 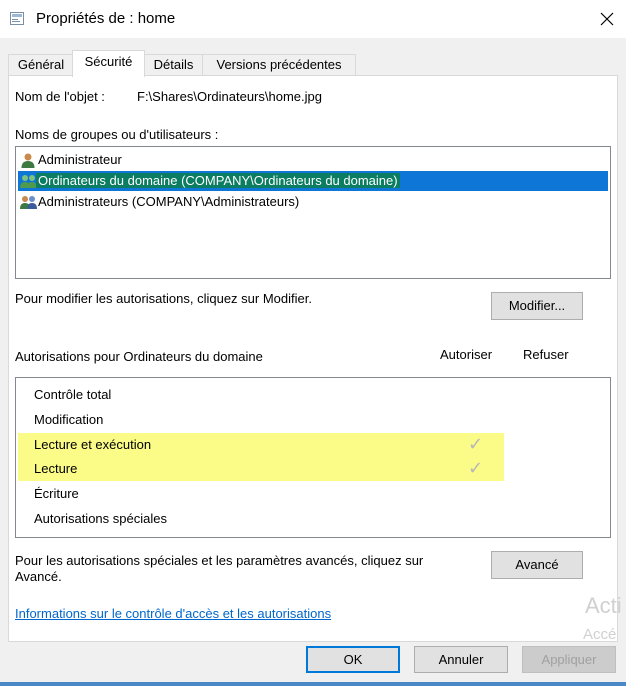 What do you see at coordinates (69, 419) in the screenshot?
I see `permission-row: Modification` at bounding box center [69, 419].